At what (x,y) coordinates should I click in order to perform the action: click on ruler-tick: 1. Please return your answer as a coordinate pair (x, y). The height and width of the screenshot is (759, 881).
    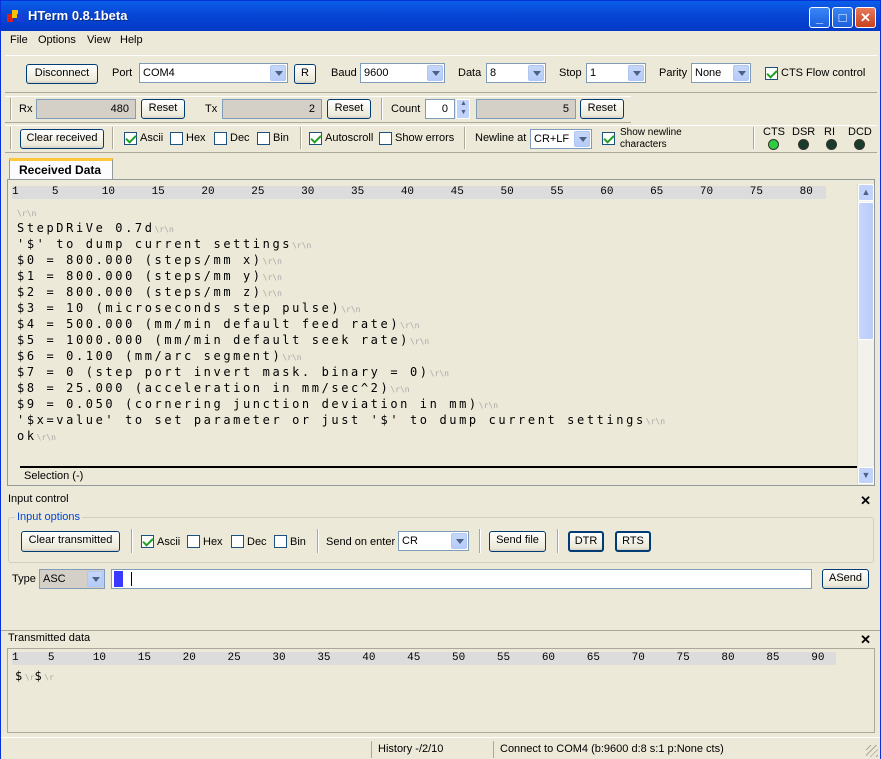
    Looking at the image, I should click on (15, 192).